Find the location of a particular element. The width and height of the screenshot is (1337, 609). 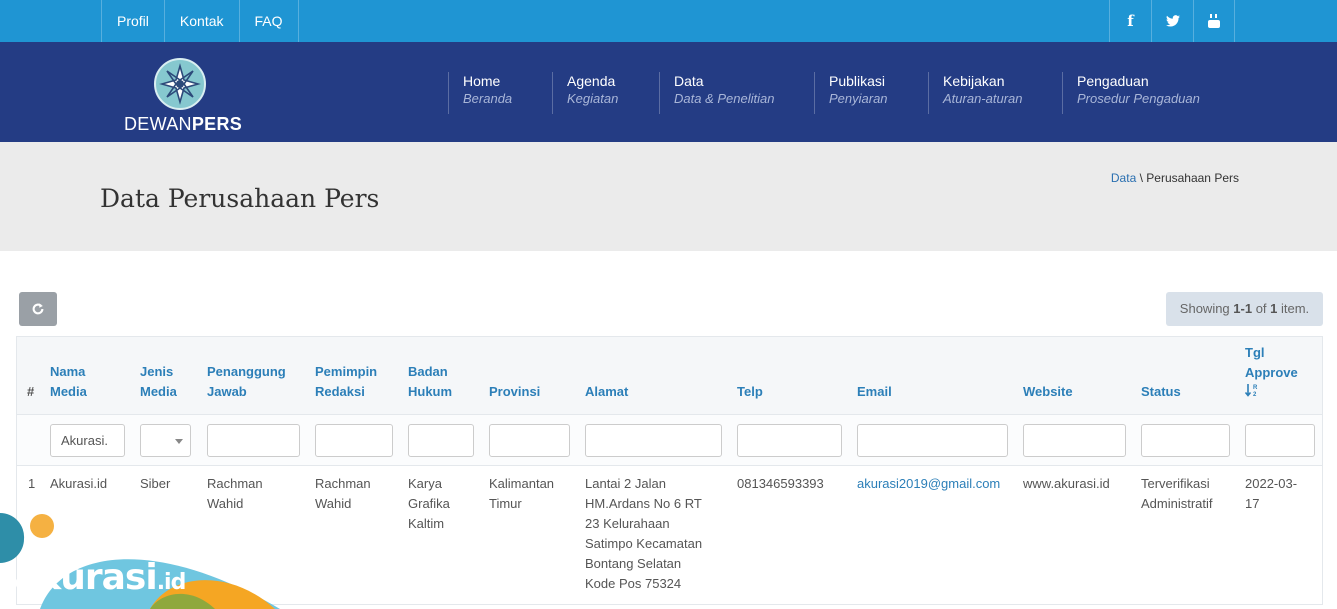

cell-text: Kaltim is located at coordinates (426, 523).